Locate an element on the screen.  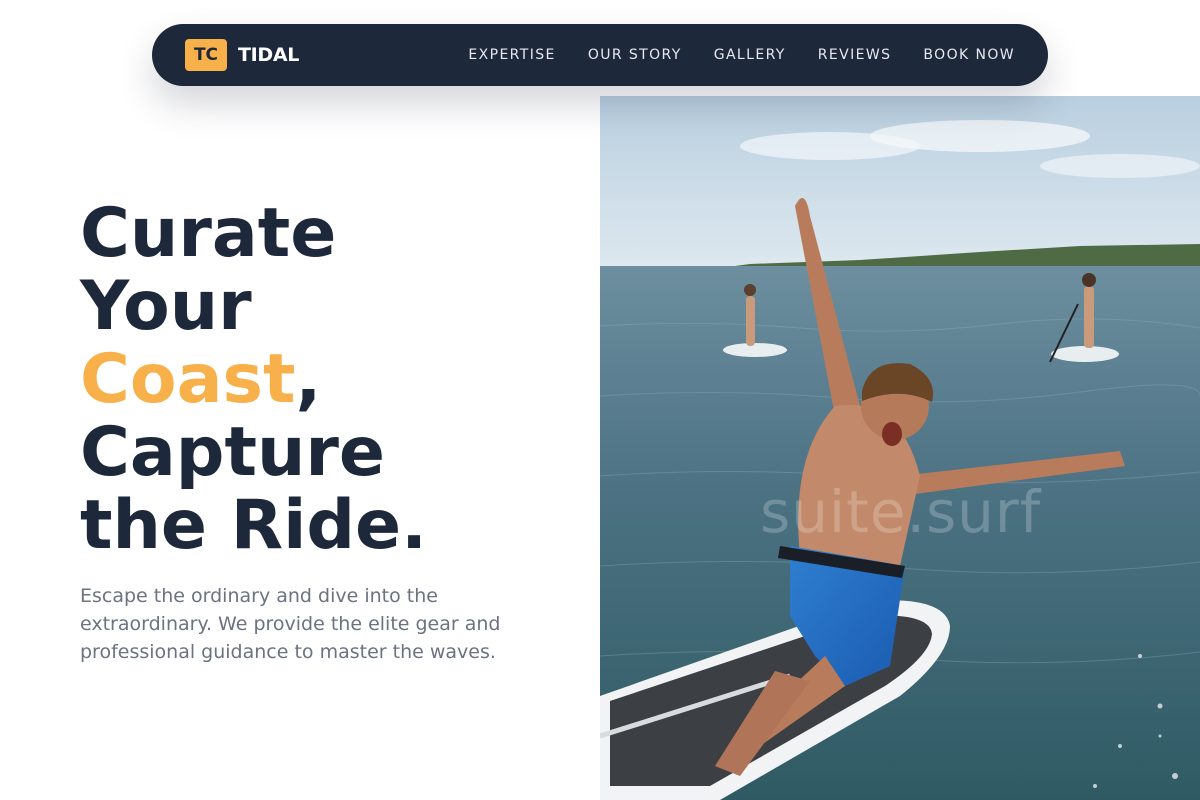
hero-title-line-3: Coast, is located at coordinates (330, 379).